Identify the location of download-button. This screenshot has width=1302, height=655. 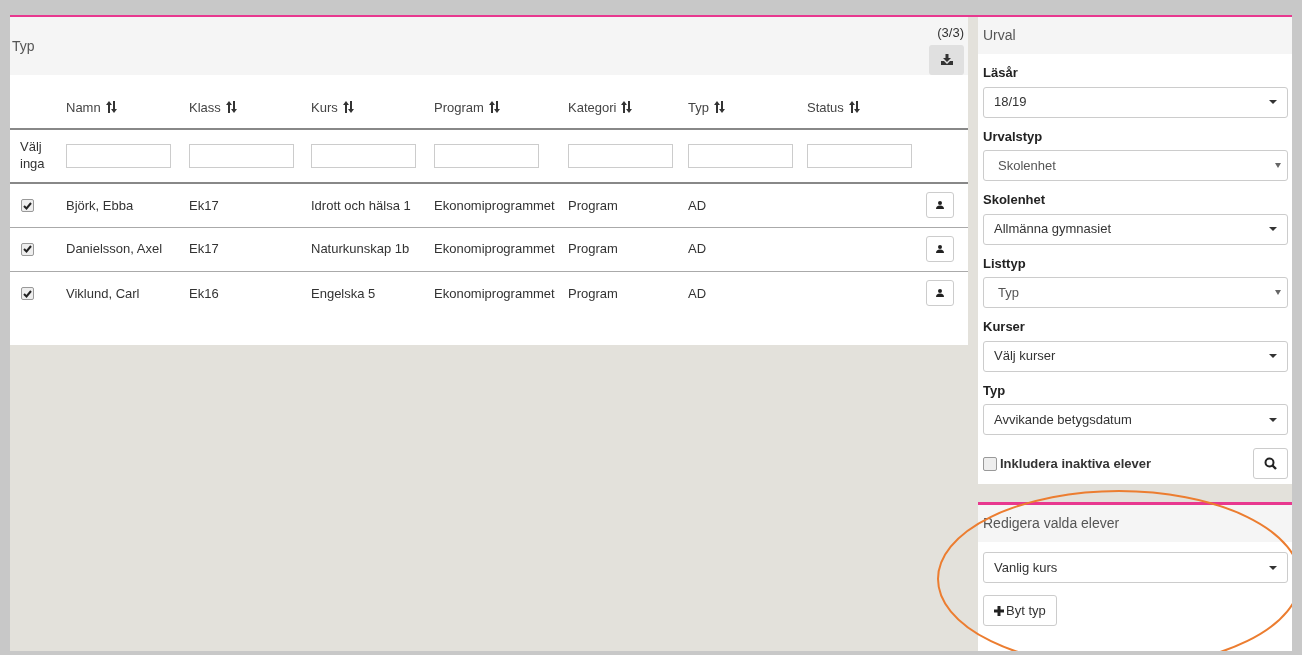
(946, 59).